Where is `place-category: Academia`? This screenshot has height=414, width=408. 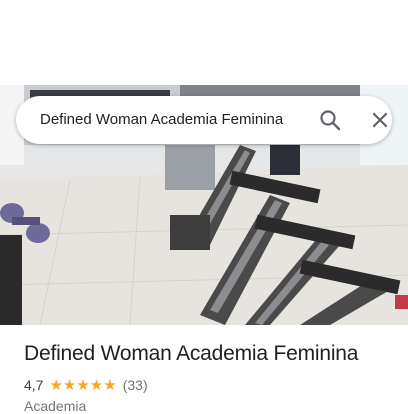 place-category: Academia is located at coordinates (55, 406).